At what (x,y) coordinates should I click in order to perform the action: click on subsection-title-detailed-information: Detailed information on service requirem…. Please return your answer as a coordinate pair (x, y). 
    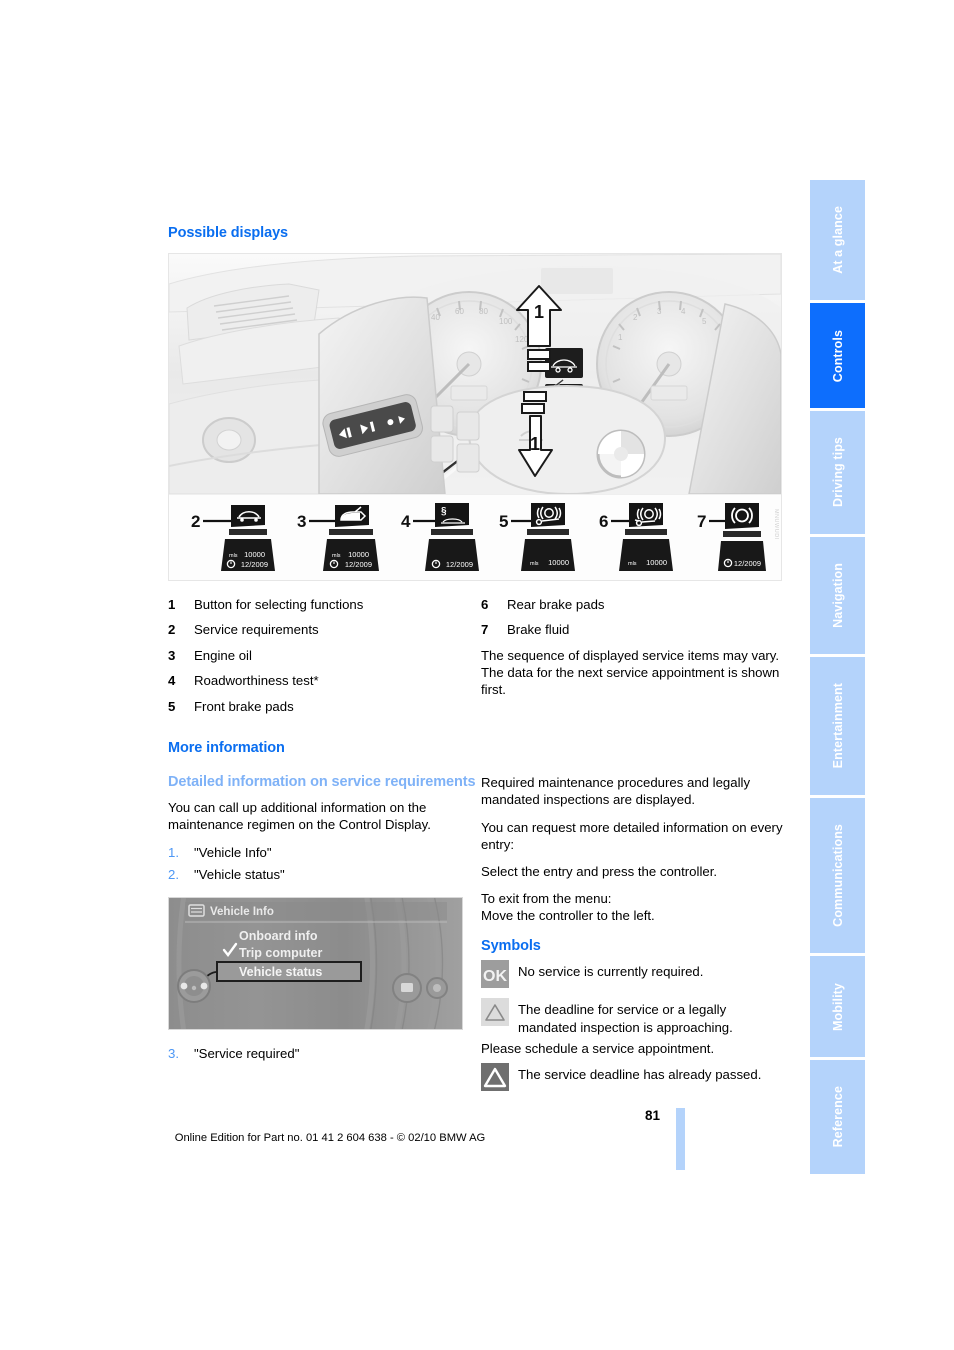
    Looking at the image, I should click on (322, 782).